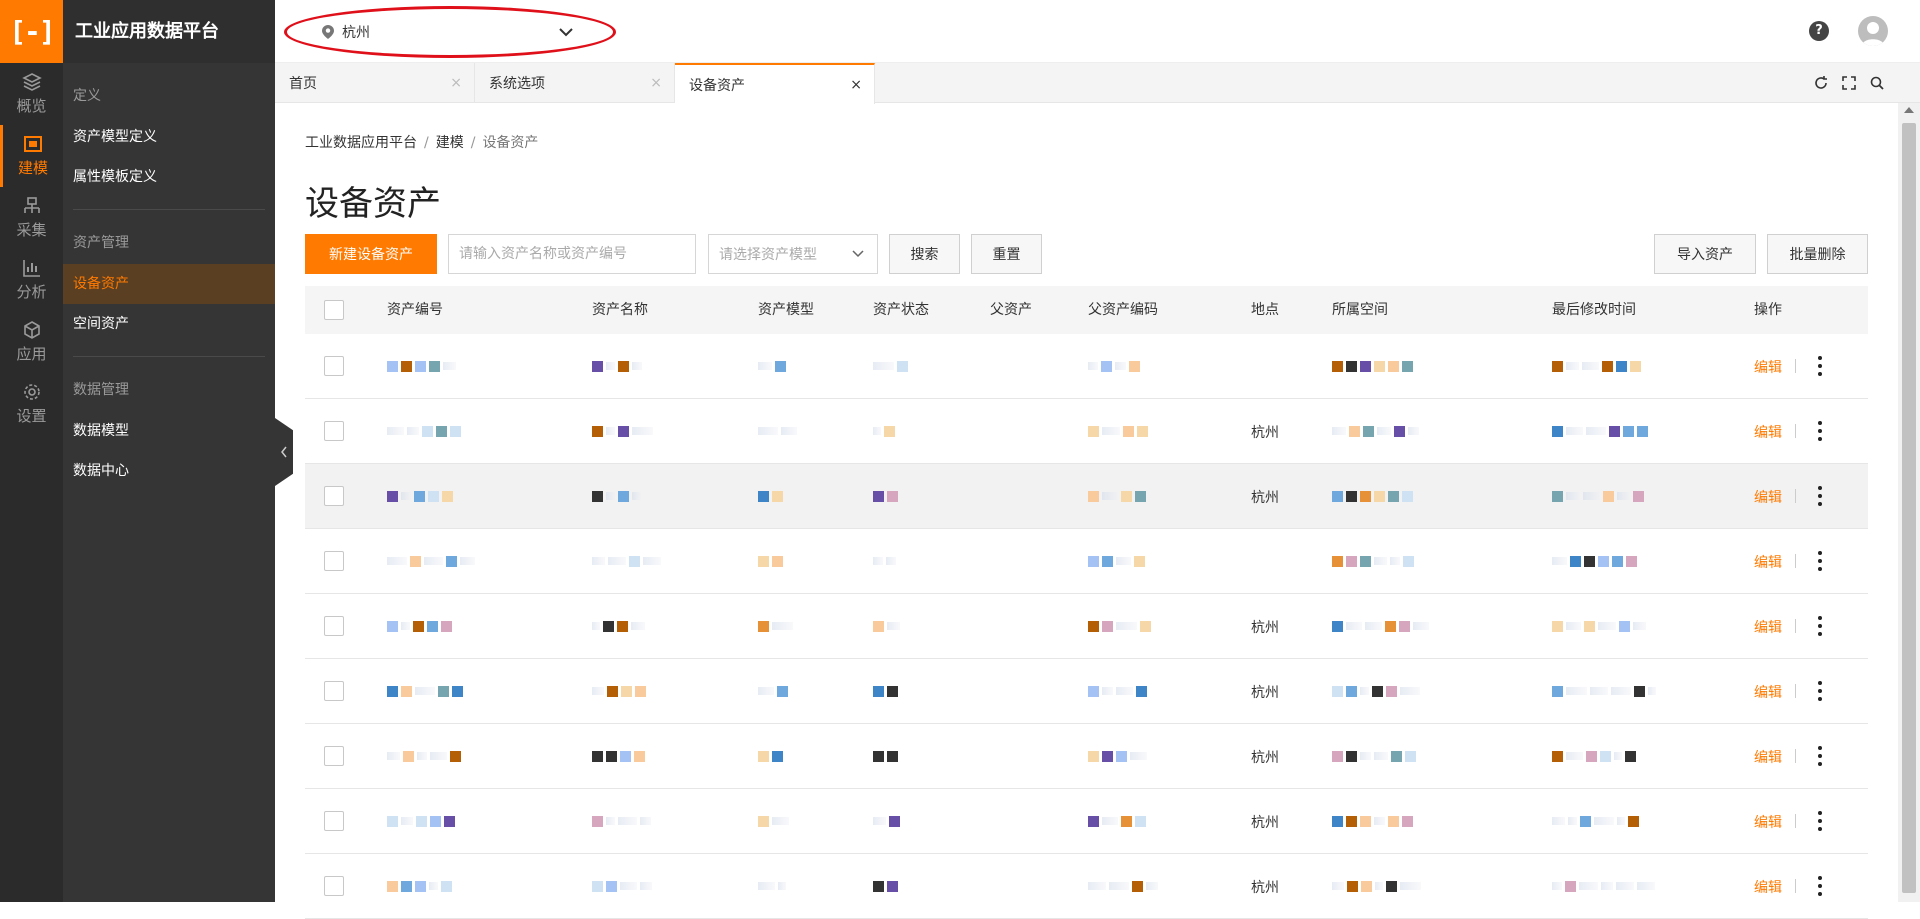 This screenshot has width=1920, height=919. What do you see at coordinates (620, 310) in the screenshot?
I see `column-header: 资产名称` at bounding box center [620, 310].